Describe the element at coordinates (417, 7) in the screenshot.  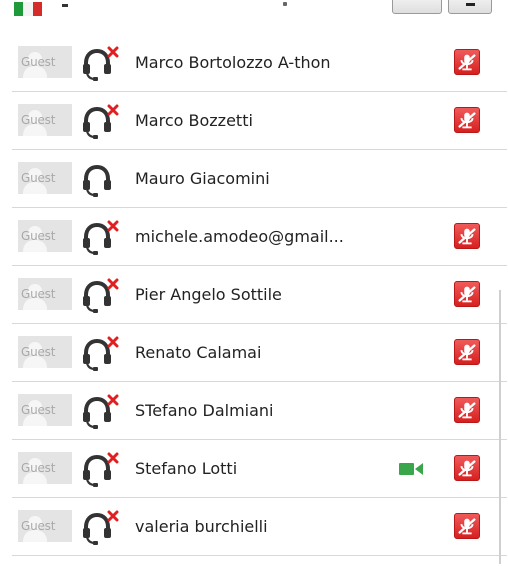
I see `header-button` at that location.